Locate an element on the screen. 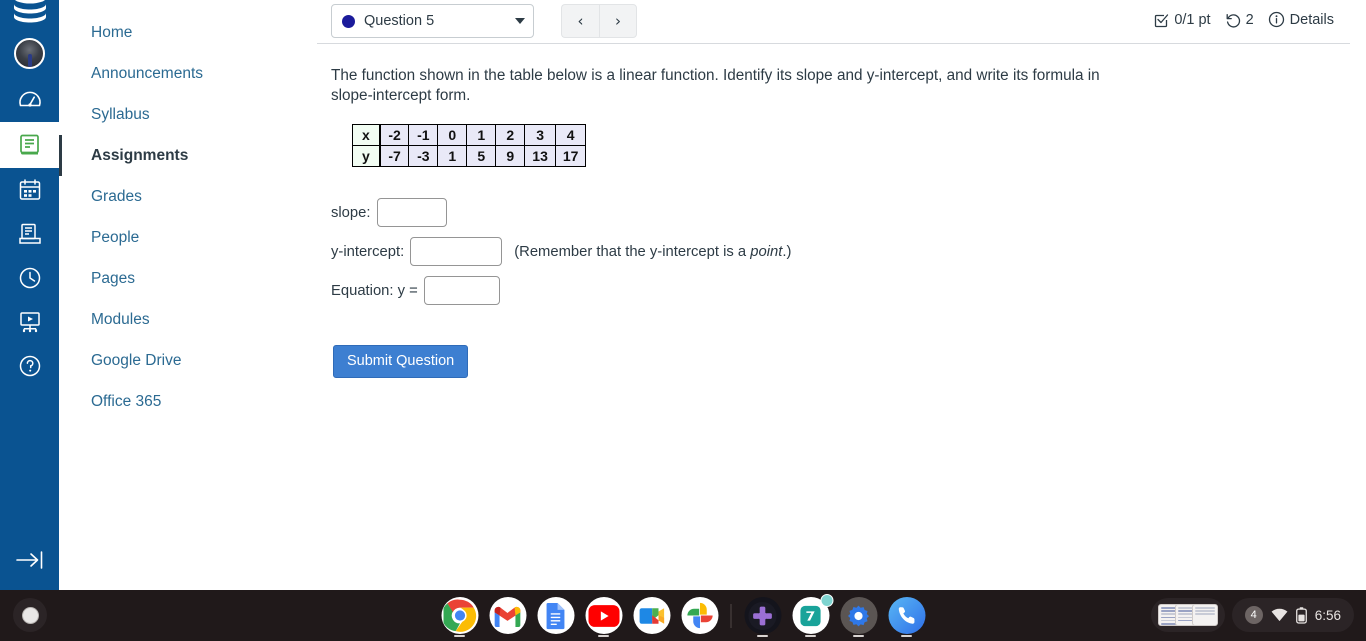  chrome-icon is located at coordinates (459, 615).